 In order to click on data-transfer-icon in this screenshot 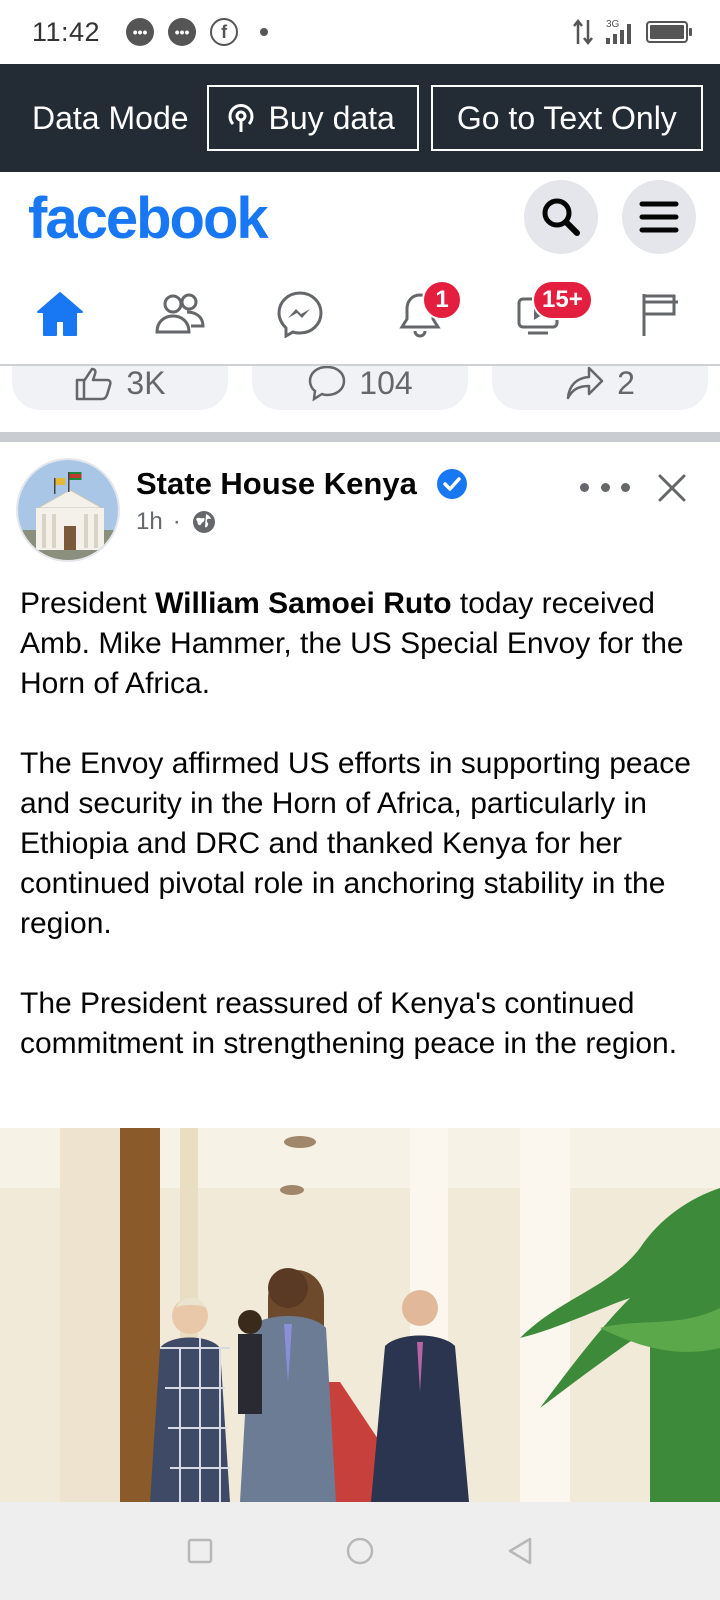, I will do `click(583, 32)`.